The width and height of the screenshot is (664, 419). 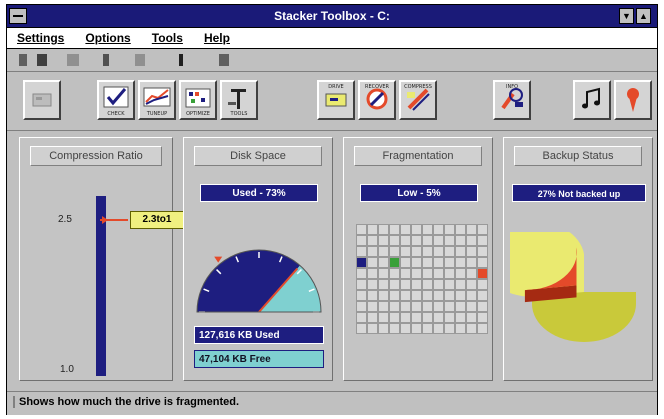 I want to click on drive-c-icon, so click(x=73, y=60).